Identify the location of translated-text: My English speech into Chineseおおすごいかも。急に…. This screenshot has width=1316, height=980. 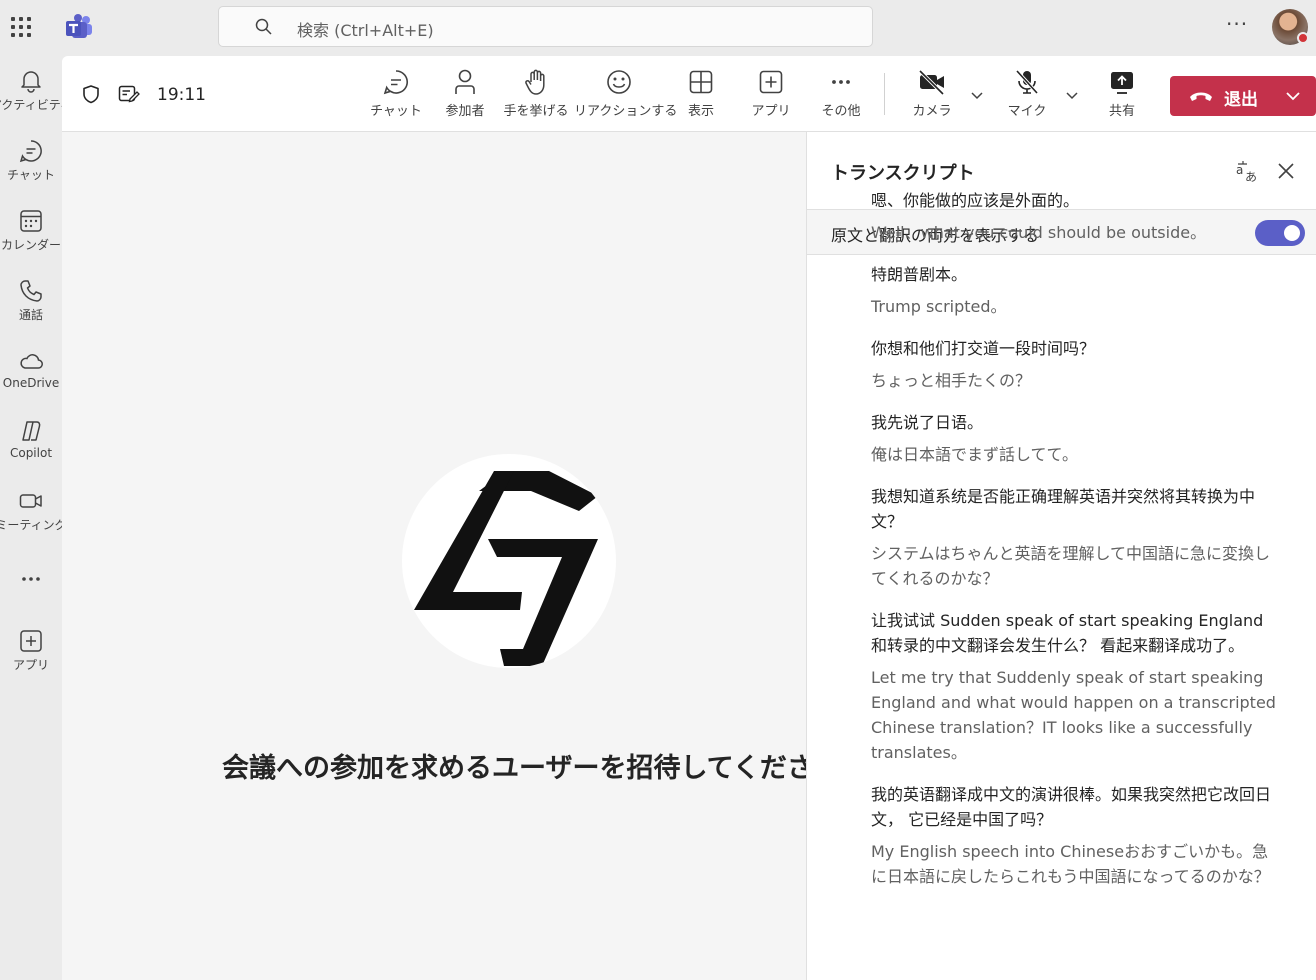
(1070, 864).